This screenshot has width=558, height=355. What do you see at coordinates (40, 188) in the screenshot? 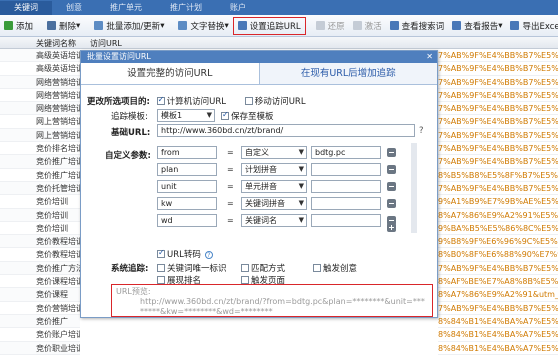
I see `table-row: 竞价托管培训` at bounding box center [40, 188].